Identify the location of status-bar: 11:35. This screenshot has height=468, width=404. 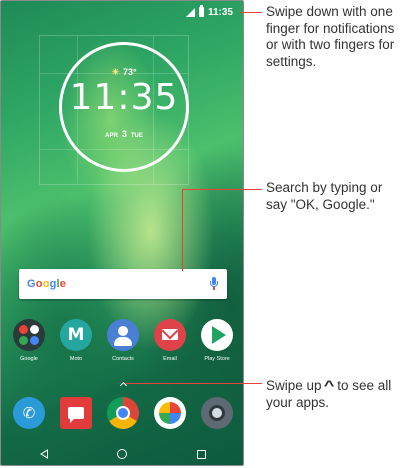
(209, 12).